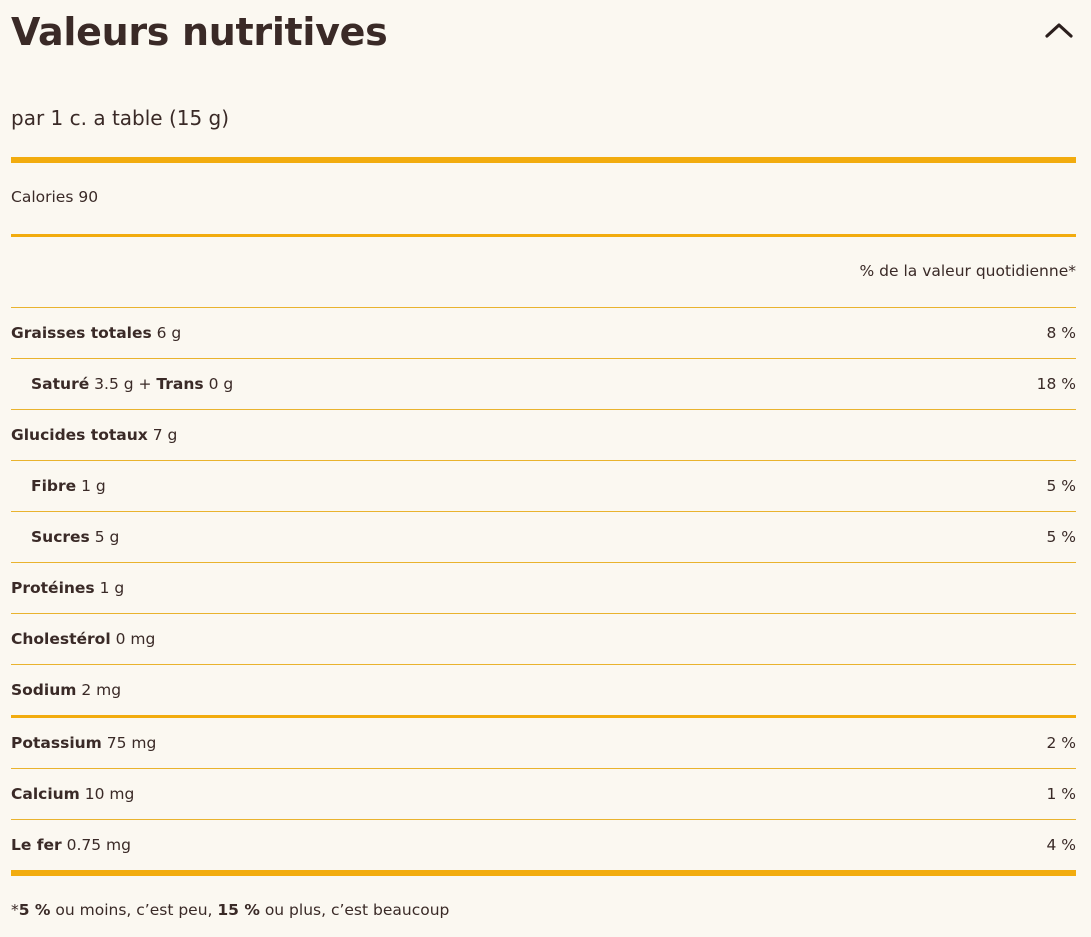 The height and width of the screenshot is (937, 1091). What do you see at coordinates (1061, 794) in the screenshot?
I see `mineral-dv: 1 %` at bounding box center [1061, 794].